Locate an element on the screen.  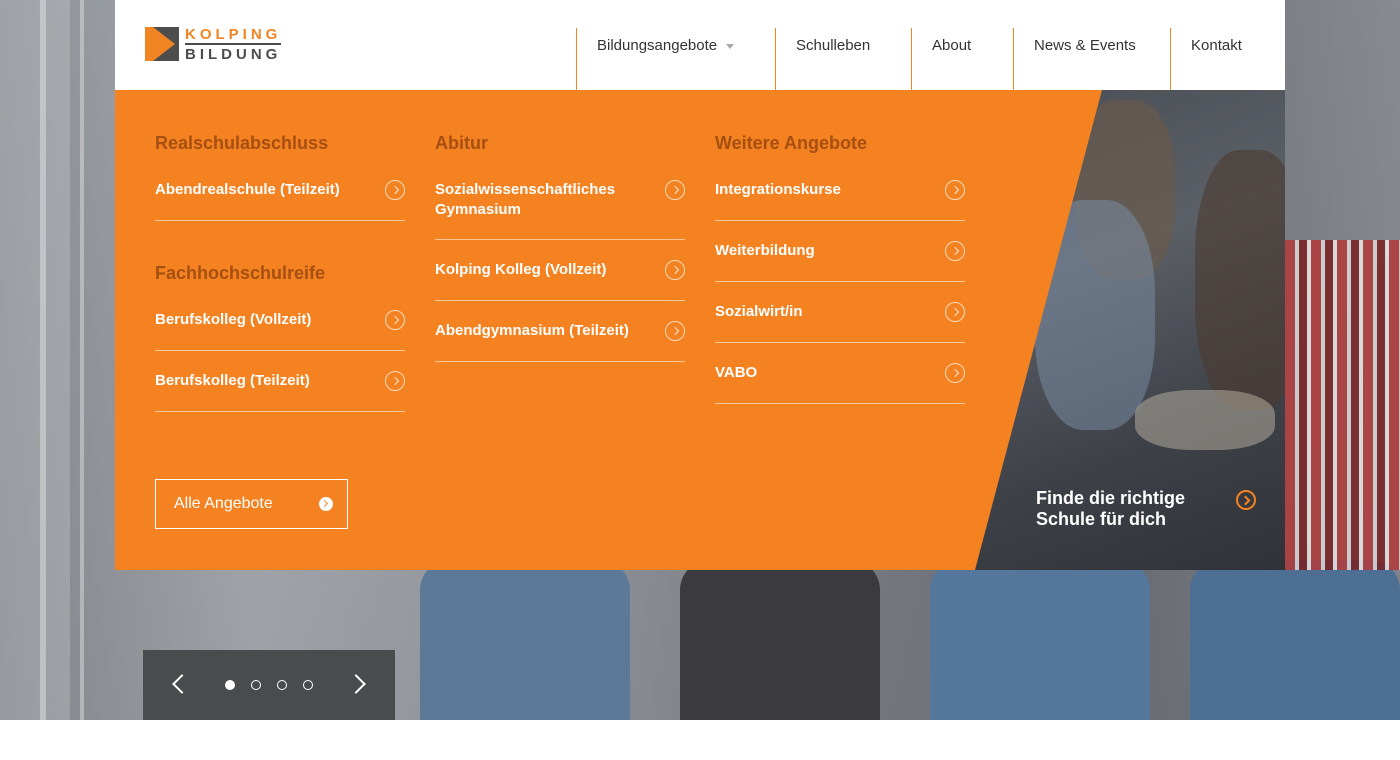
group-title-weitere-angebote: Weitere Angebote is located at coordinates (791, 143).